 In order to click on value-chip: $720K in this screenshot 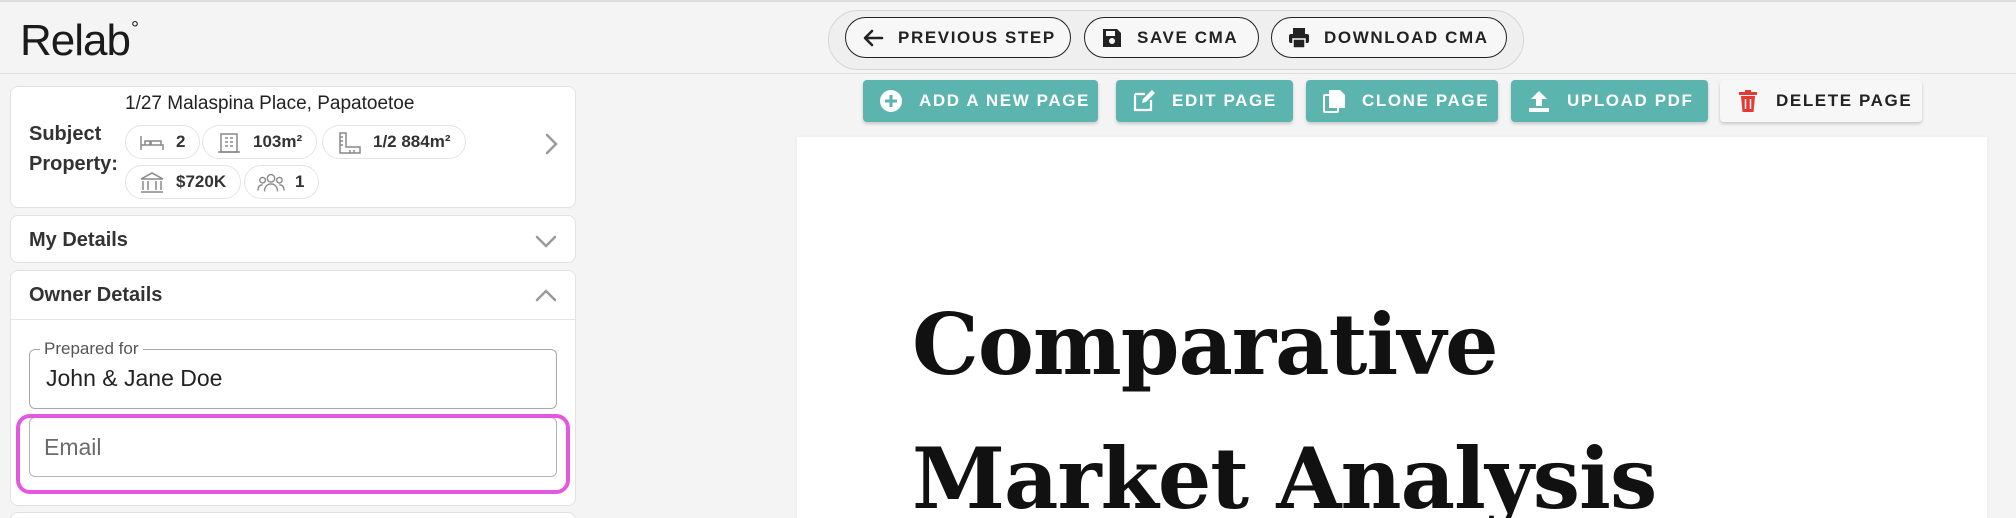, I will do `click(183, 182)`.